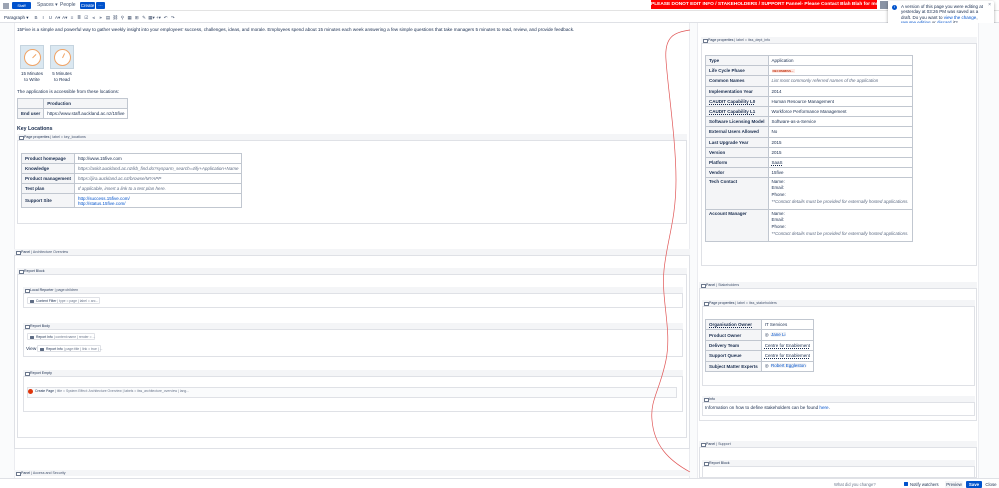 The height and width of the screenshot is (488, 999). Describe the element at coordinates (867, 484) in the screenshot. I see `change-comment-input: What did you change?` at that location.